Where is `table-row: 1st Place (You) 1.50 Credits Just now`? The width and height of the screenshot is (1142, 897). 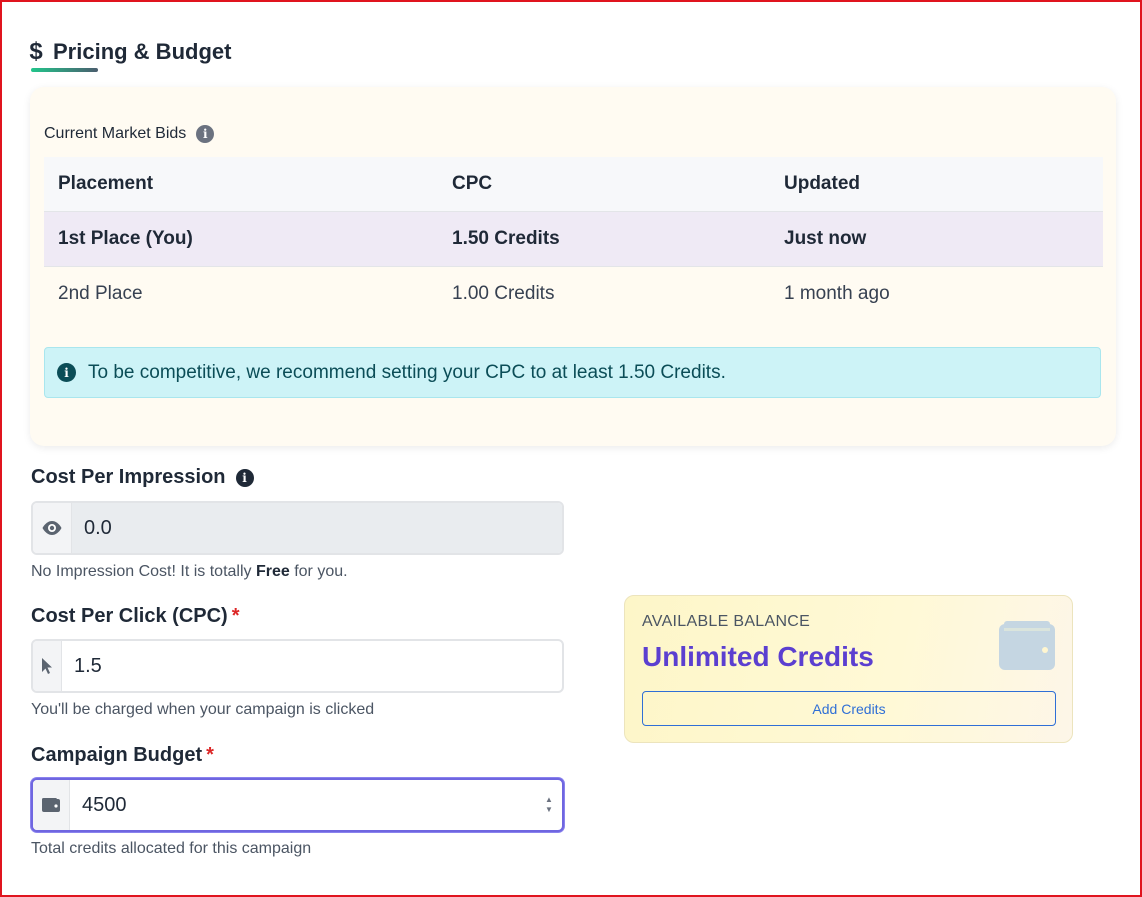
table-row: 1st Place (You) 1.50 Credits Just now is located at coordinates (573, 239).